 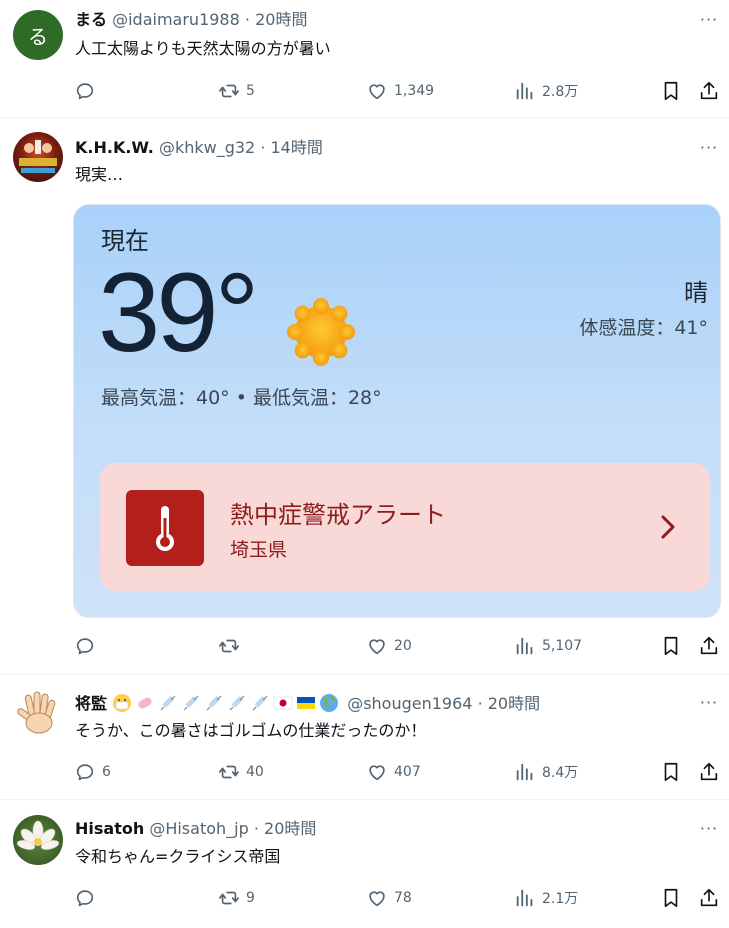 What do you see at coordinates (241, 772) in the screenshot?
I see `retweet-button: 40` at bounding box center [241, 772].